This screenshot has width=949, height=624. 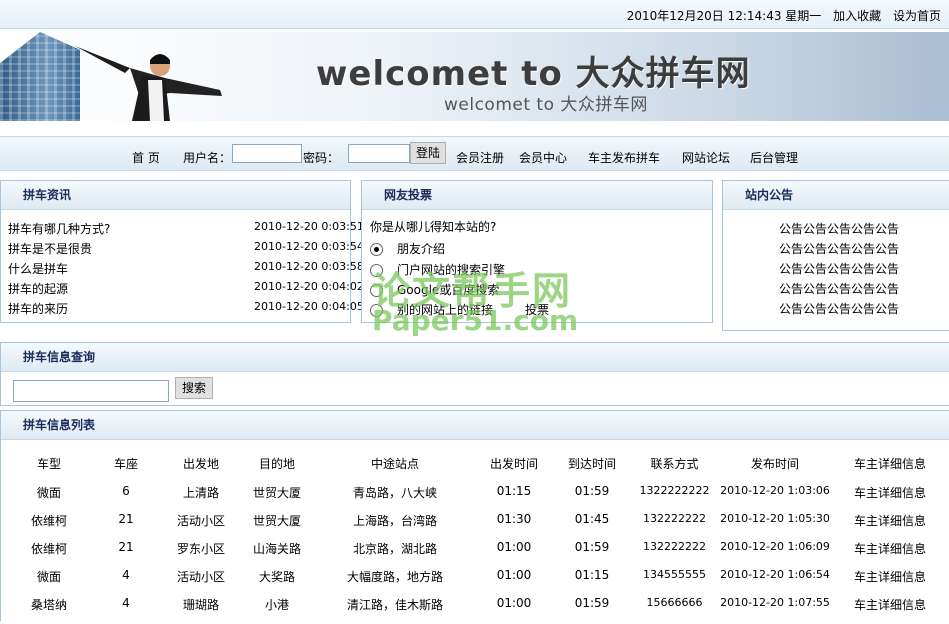 What do you see at coordinates (379, 153) in the screenshot?
I see `password-input` at bounding box center [379, 153].